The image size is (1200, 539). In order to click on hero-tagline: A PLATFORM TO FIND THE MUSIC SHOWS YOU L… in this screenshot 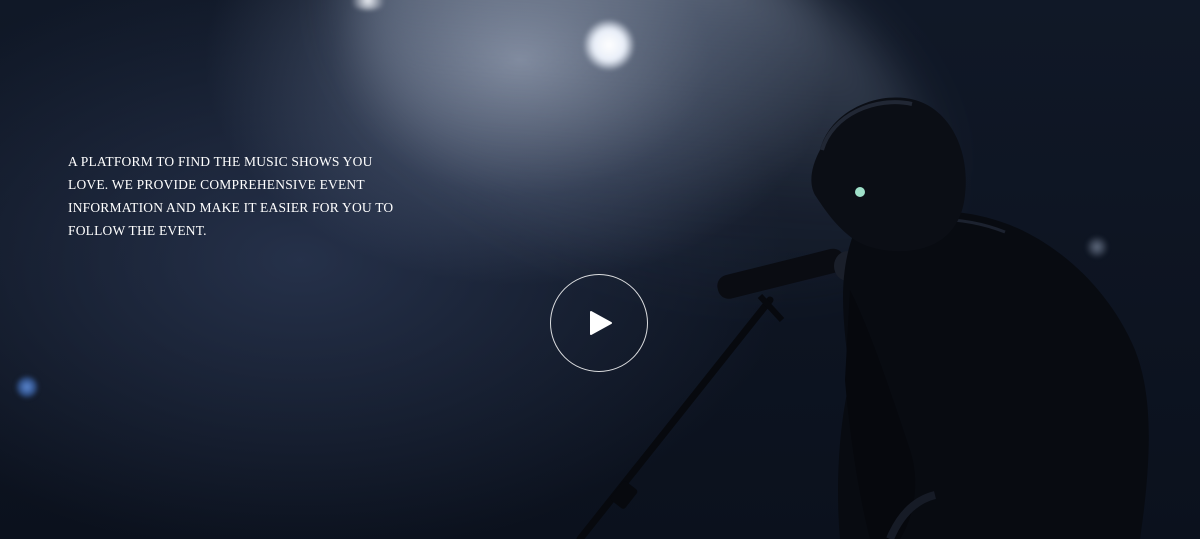, I will do `click(231, 196)`.